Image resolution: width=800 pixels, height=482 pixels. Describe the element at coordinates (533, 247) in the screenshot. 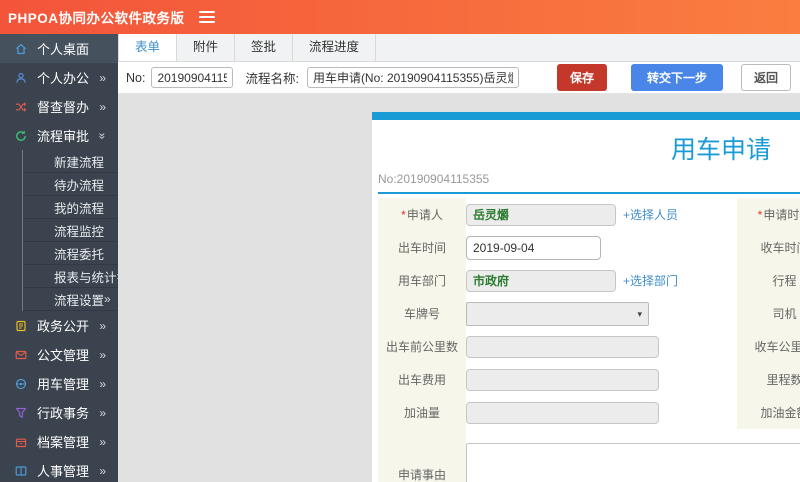

I see `depart-time-input` at that location.